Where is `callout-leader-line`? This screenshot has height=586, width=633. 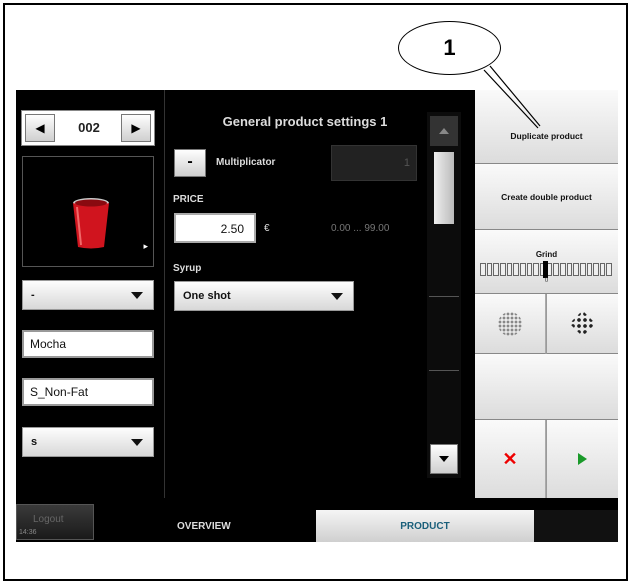
callout-leader-line is located at coordinates (512, 97).